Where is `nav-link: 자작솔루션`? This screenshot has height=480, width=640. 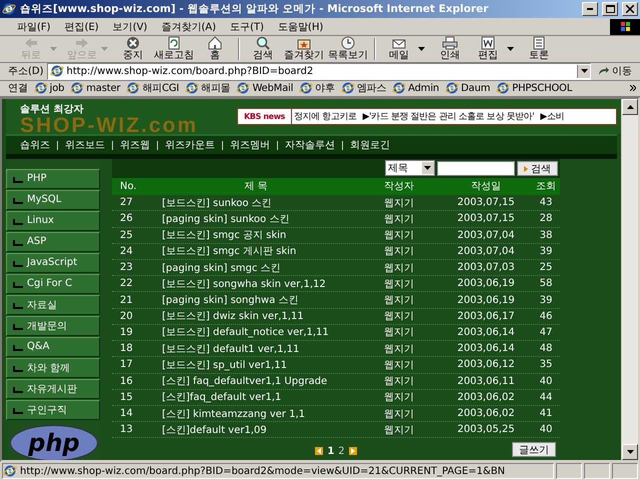 nav-link: 자작솔루션 is located at coordinates (310, 145).